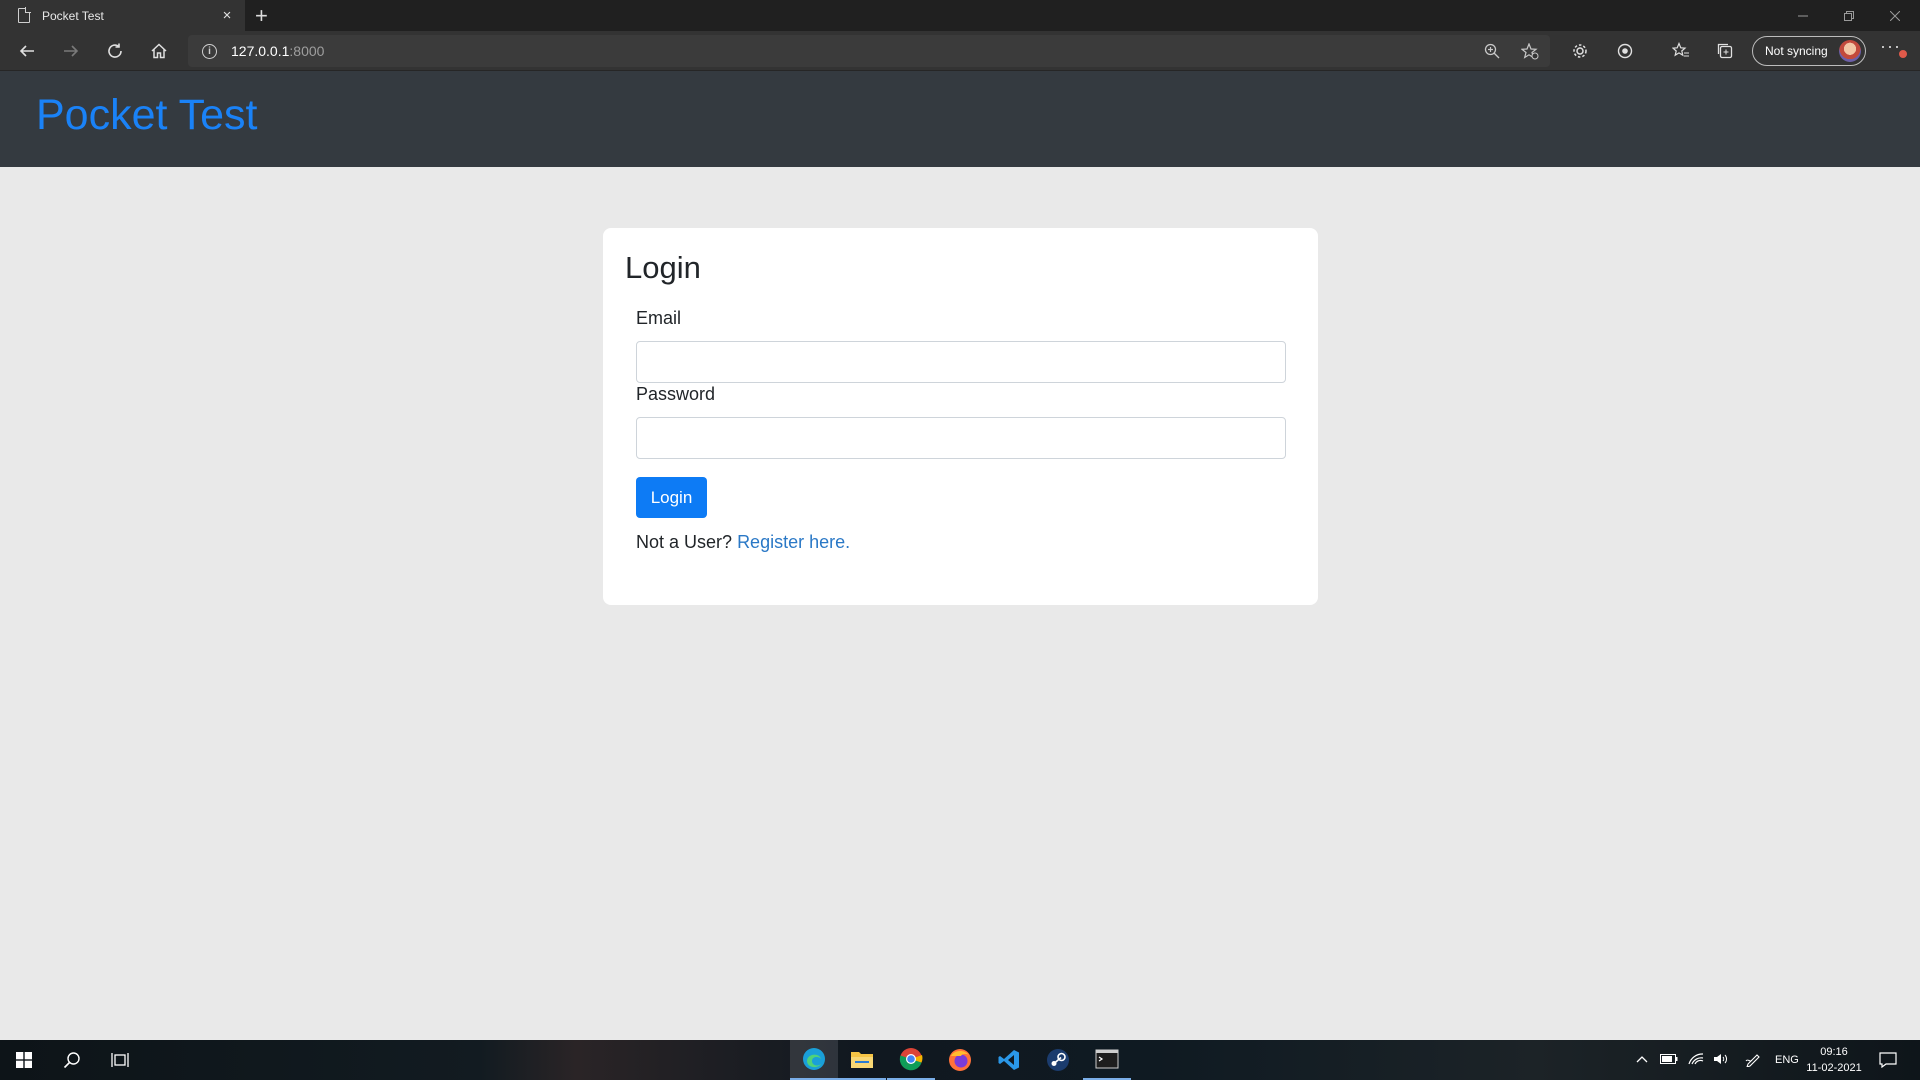  What do you see at coordinates (227, 15) in the screenshot?
I see `tab-close-button: ×` at bounding box center [227, 15].